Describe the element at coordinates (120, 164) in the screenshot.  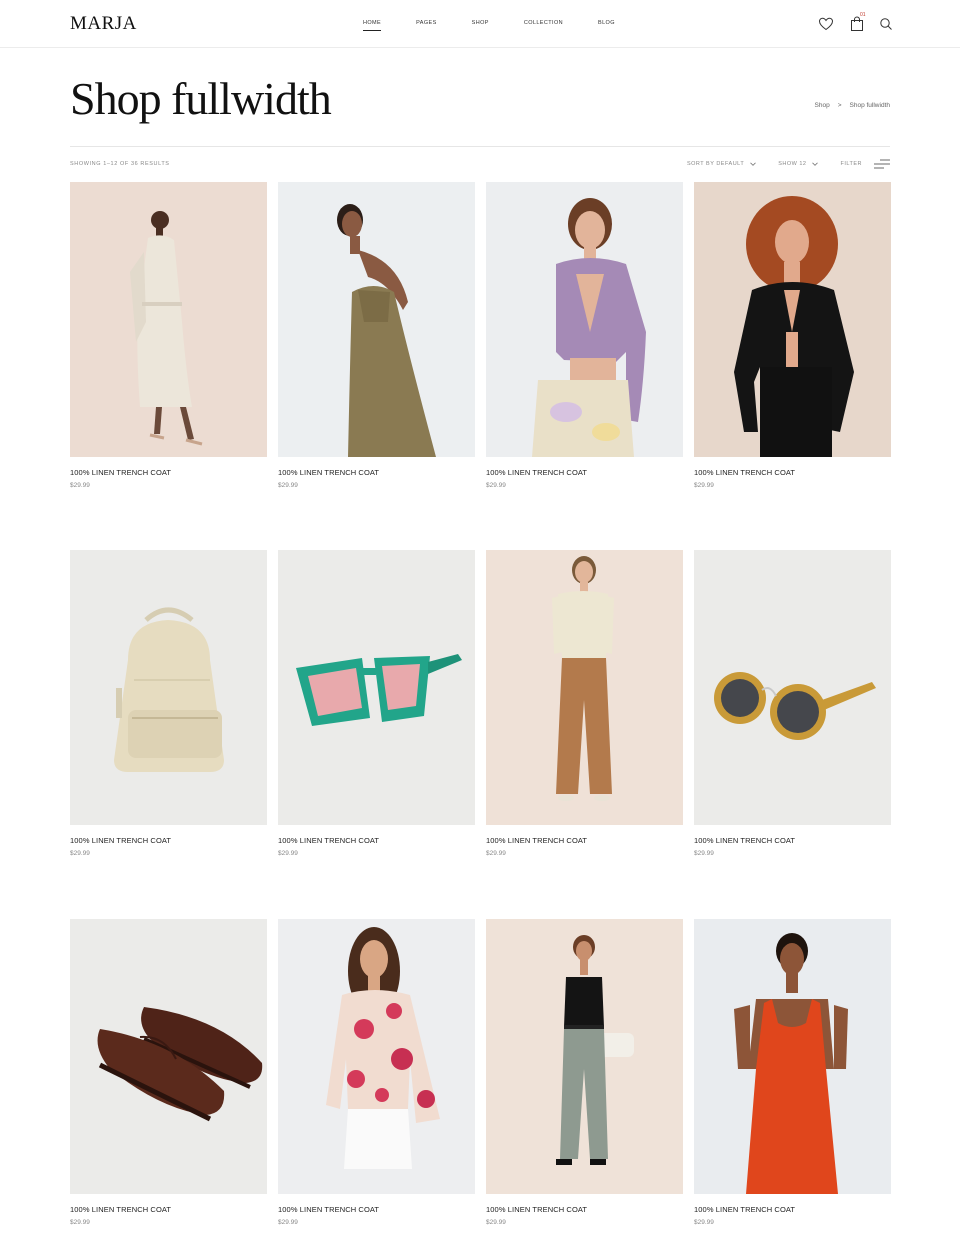
I see `results-count: SHOWING 1–12 OF 36 RESULTS` at that location.